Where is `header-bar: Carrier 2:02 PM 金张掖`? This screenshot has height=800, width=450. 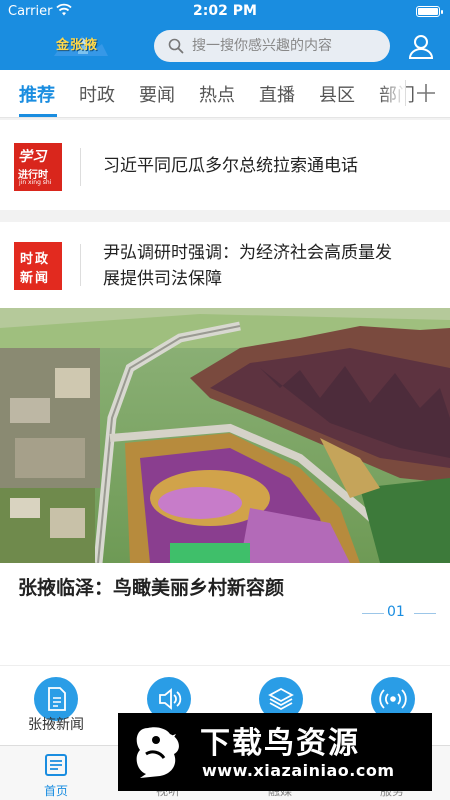 header-bar: Carrier 2:02 PM 金张掖 is located at coordinates (225, 35).